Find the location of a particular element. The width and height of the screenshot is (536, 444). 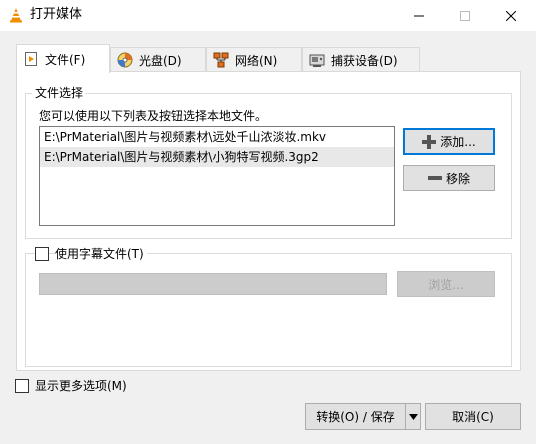

subtitle-checkbox-label: 使用字幕文件(T) is located at coordinates (101, 254).